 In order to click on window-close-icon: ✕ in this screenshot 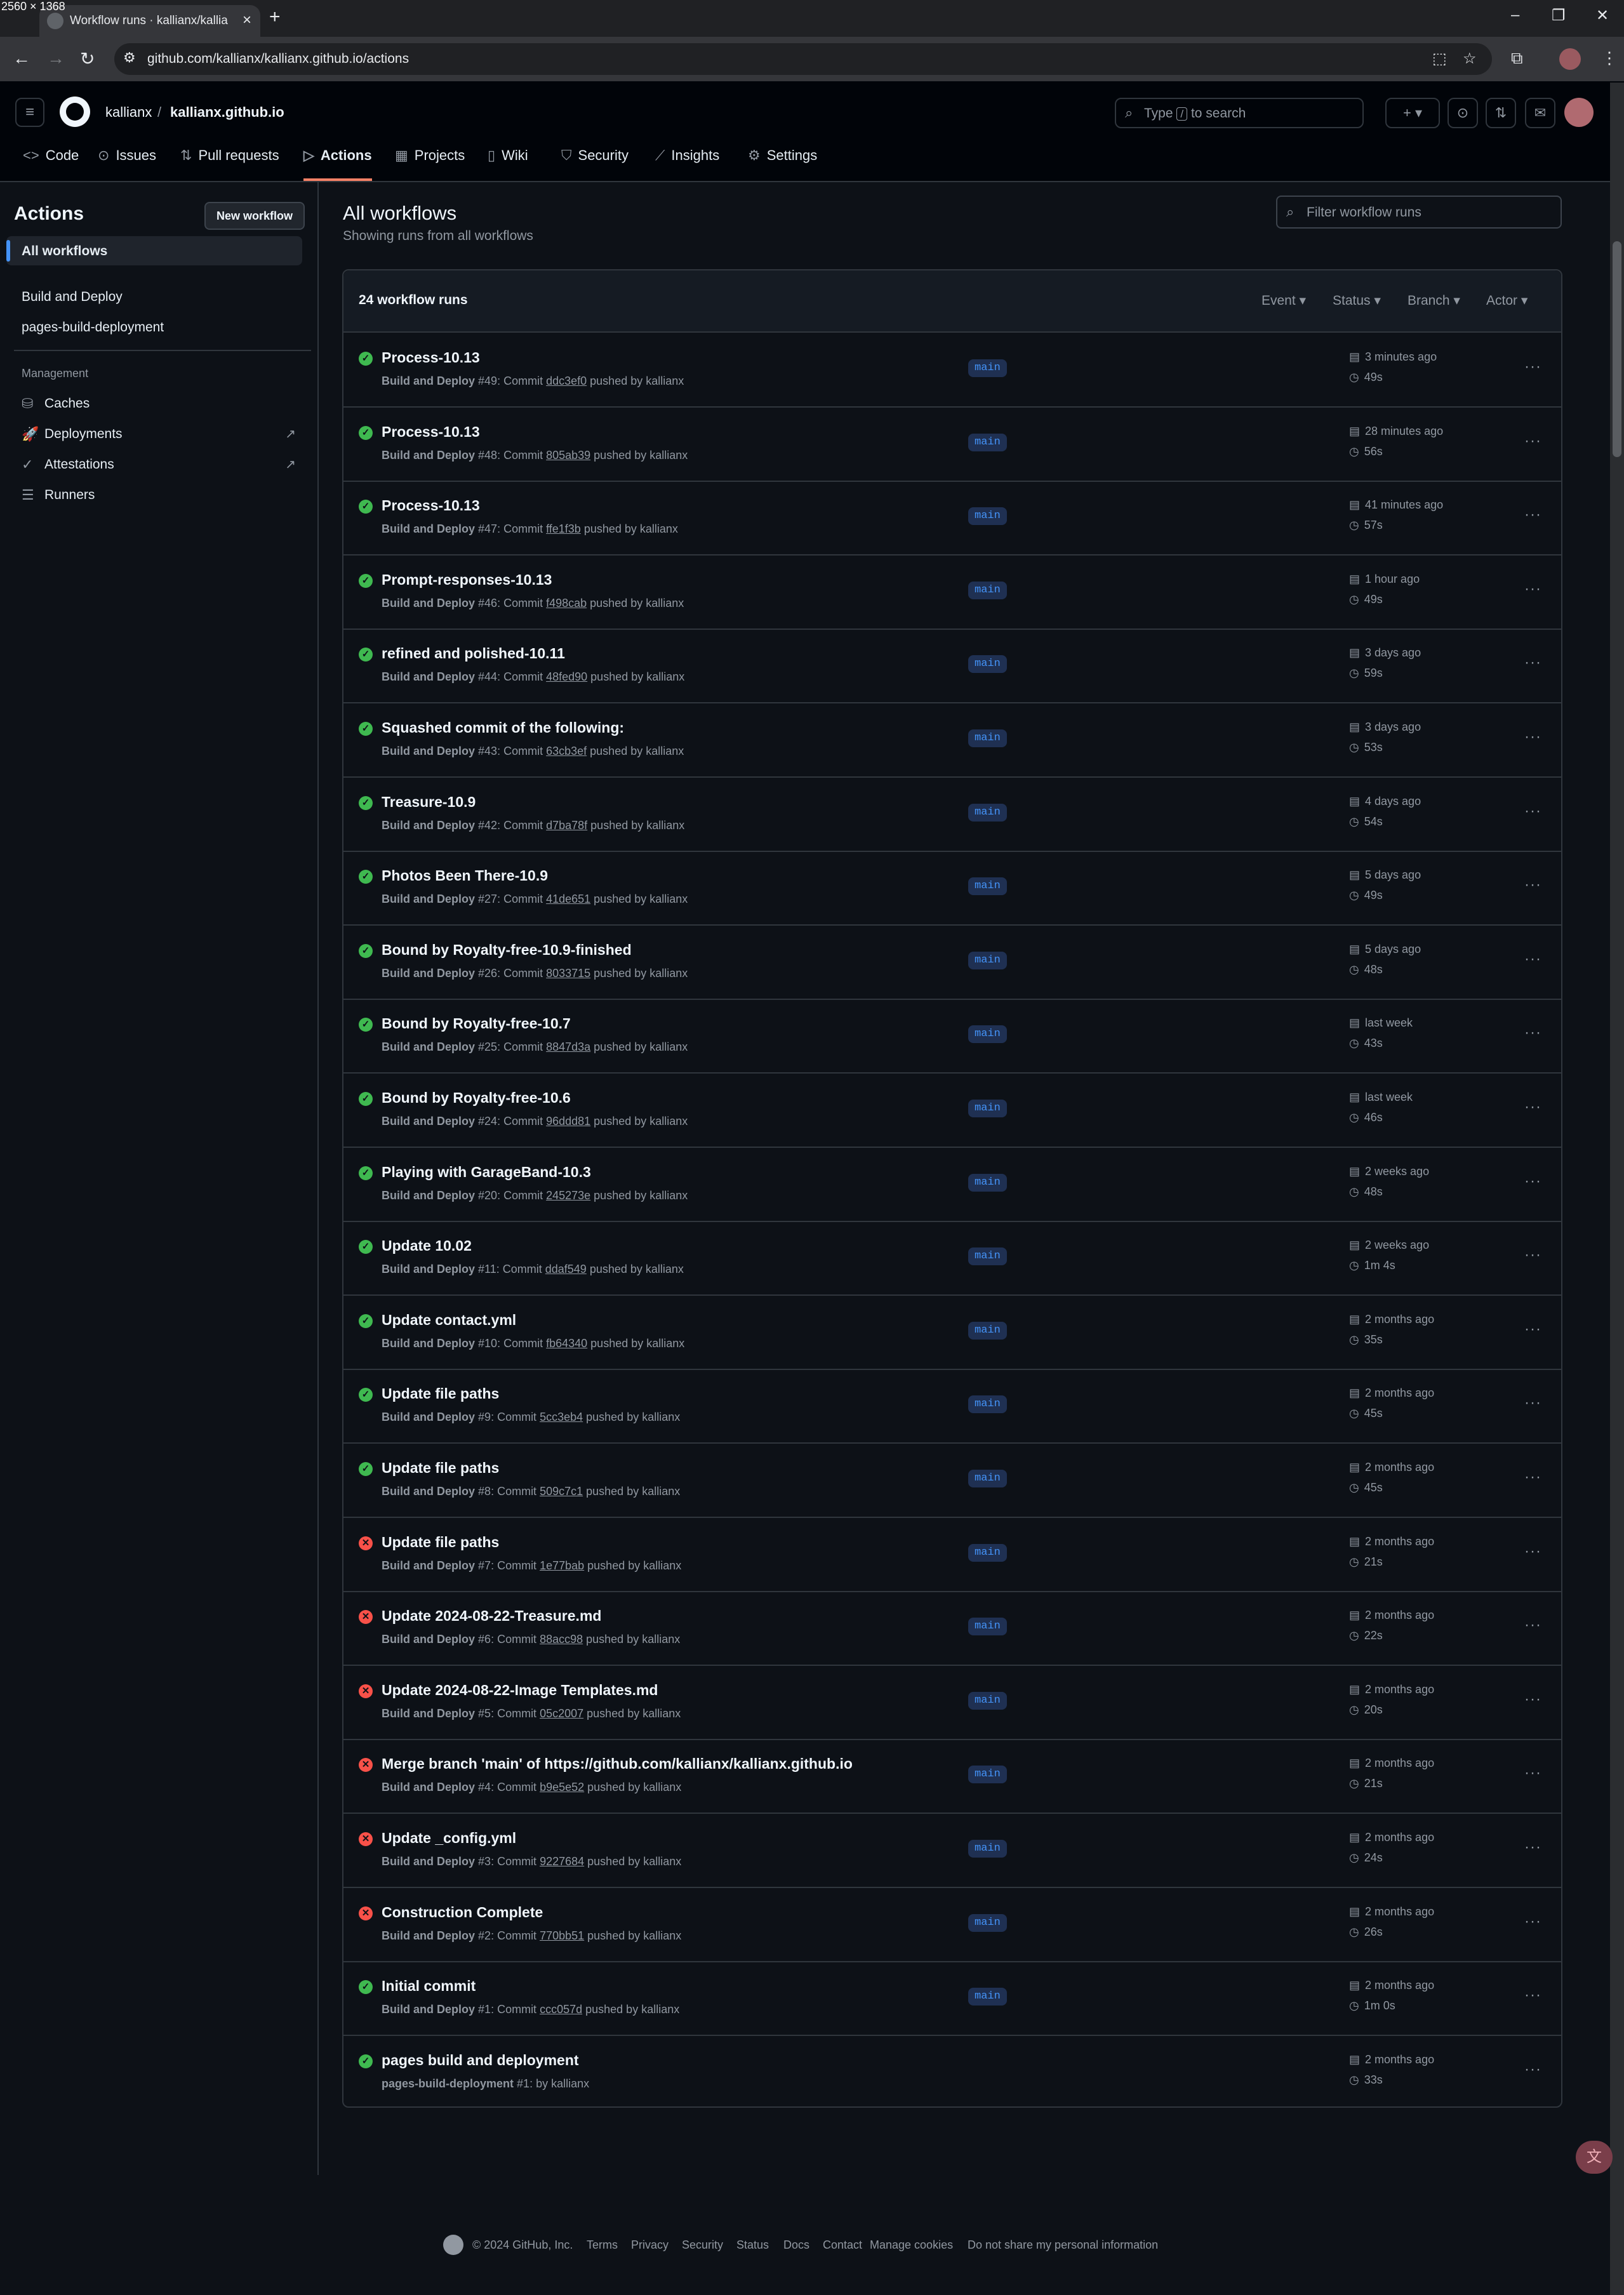, I will do `click(1602, 15)`.